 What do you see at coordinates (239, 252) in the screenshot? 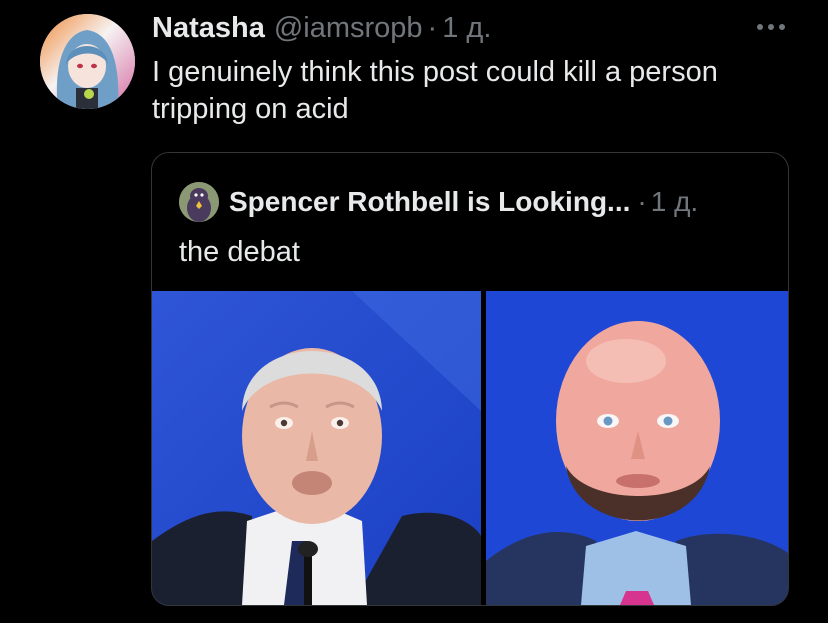
I see `quoted-text: the debat` at bounding box center [239, 252].